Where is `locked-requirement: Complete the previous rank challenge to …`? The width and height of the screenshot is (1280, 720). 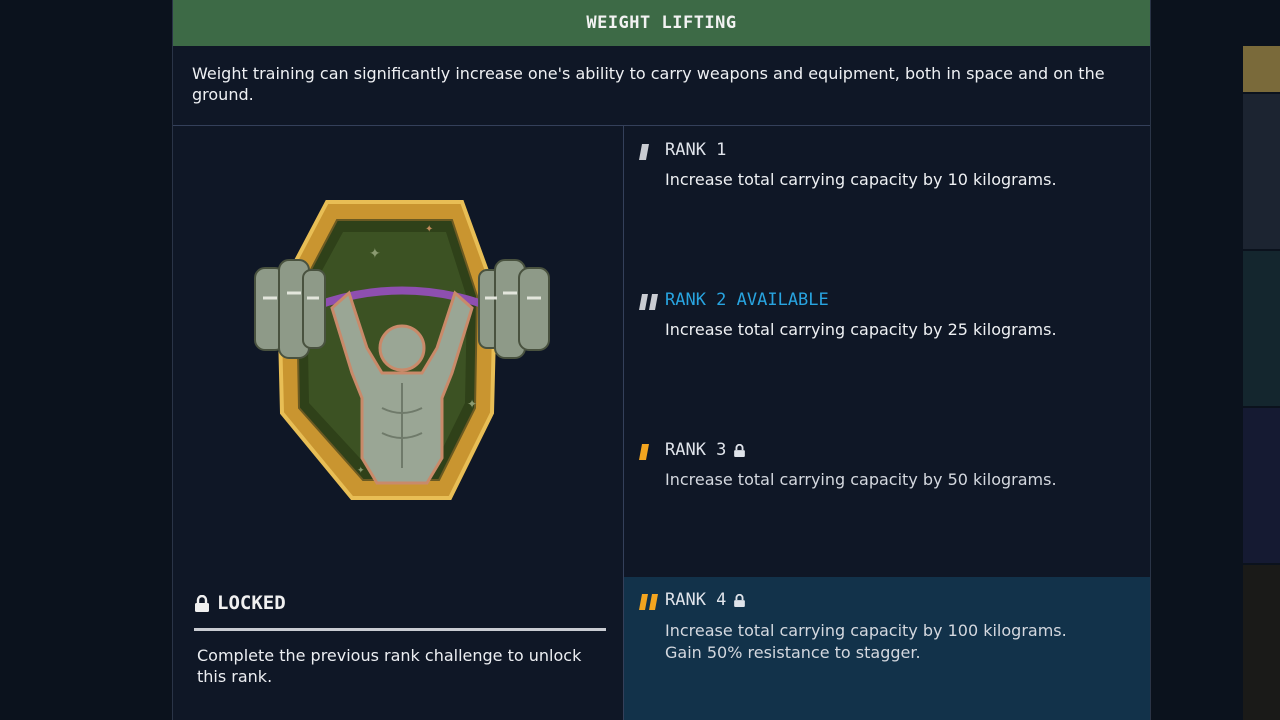 locked-requirement: Complete the previous rank challenge to … is located at coordinates (389, 666).